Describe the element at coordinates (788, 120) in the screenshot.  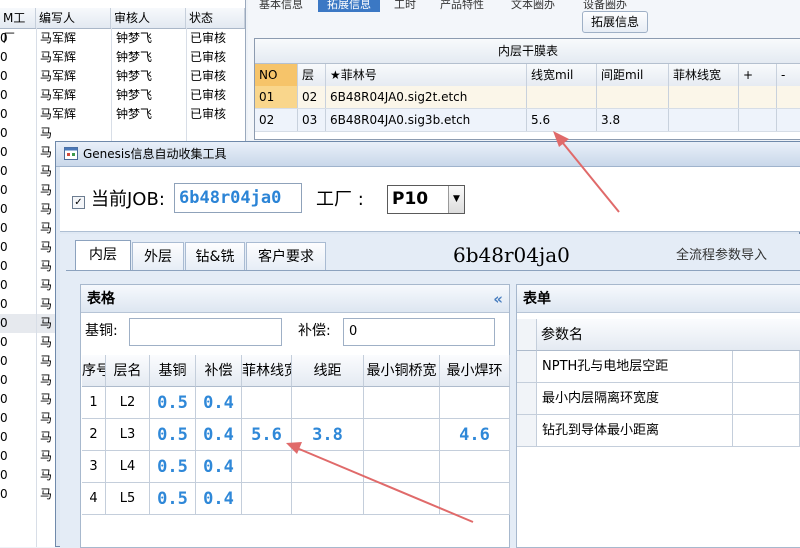
I see `cell-minus` at that location.